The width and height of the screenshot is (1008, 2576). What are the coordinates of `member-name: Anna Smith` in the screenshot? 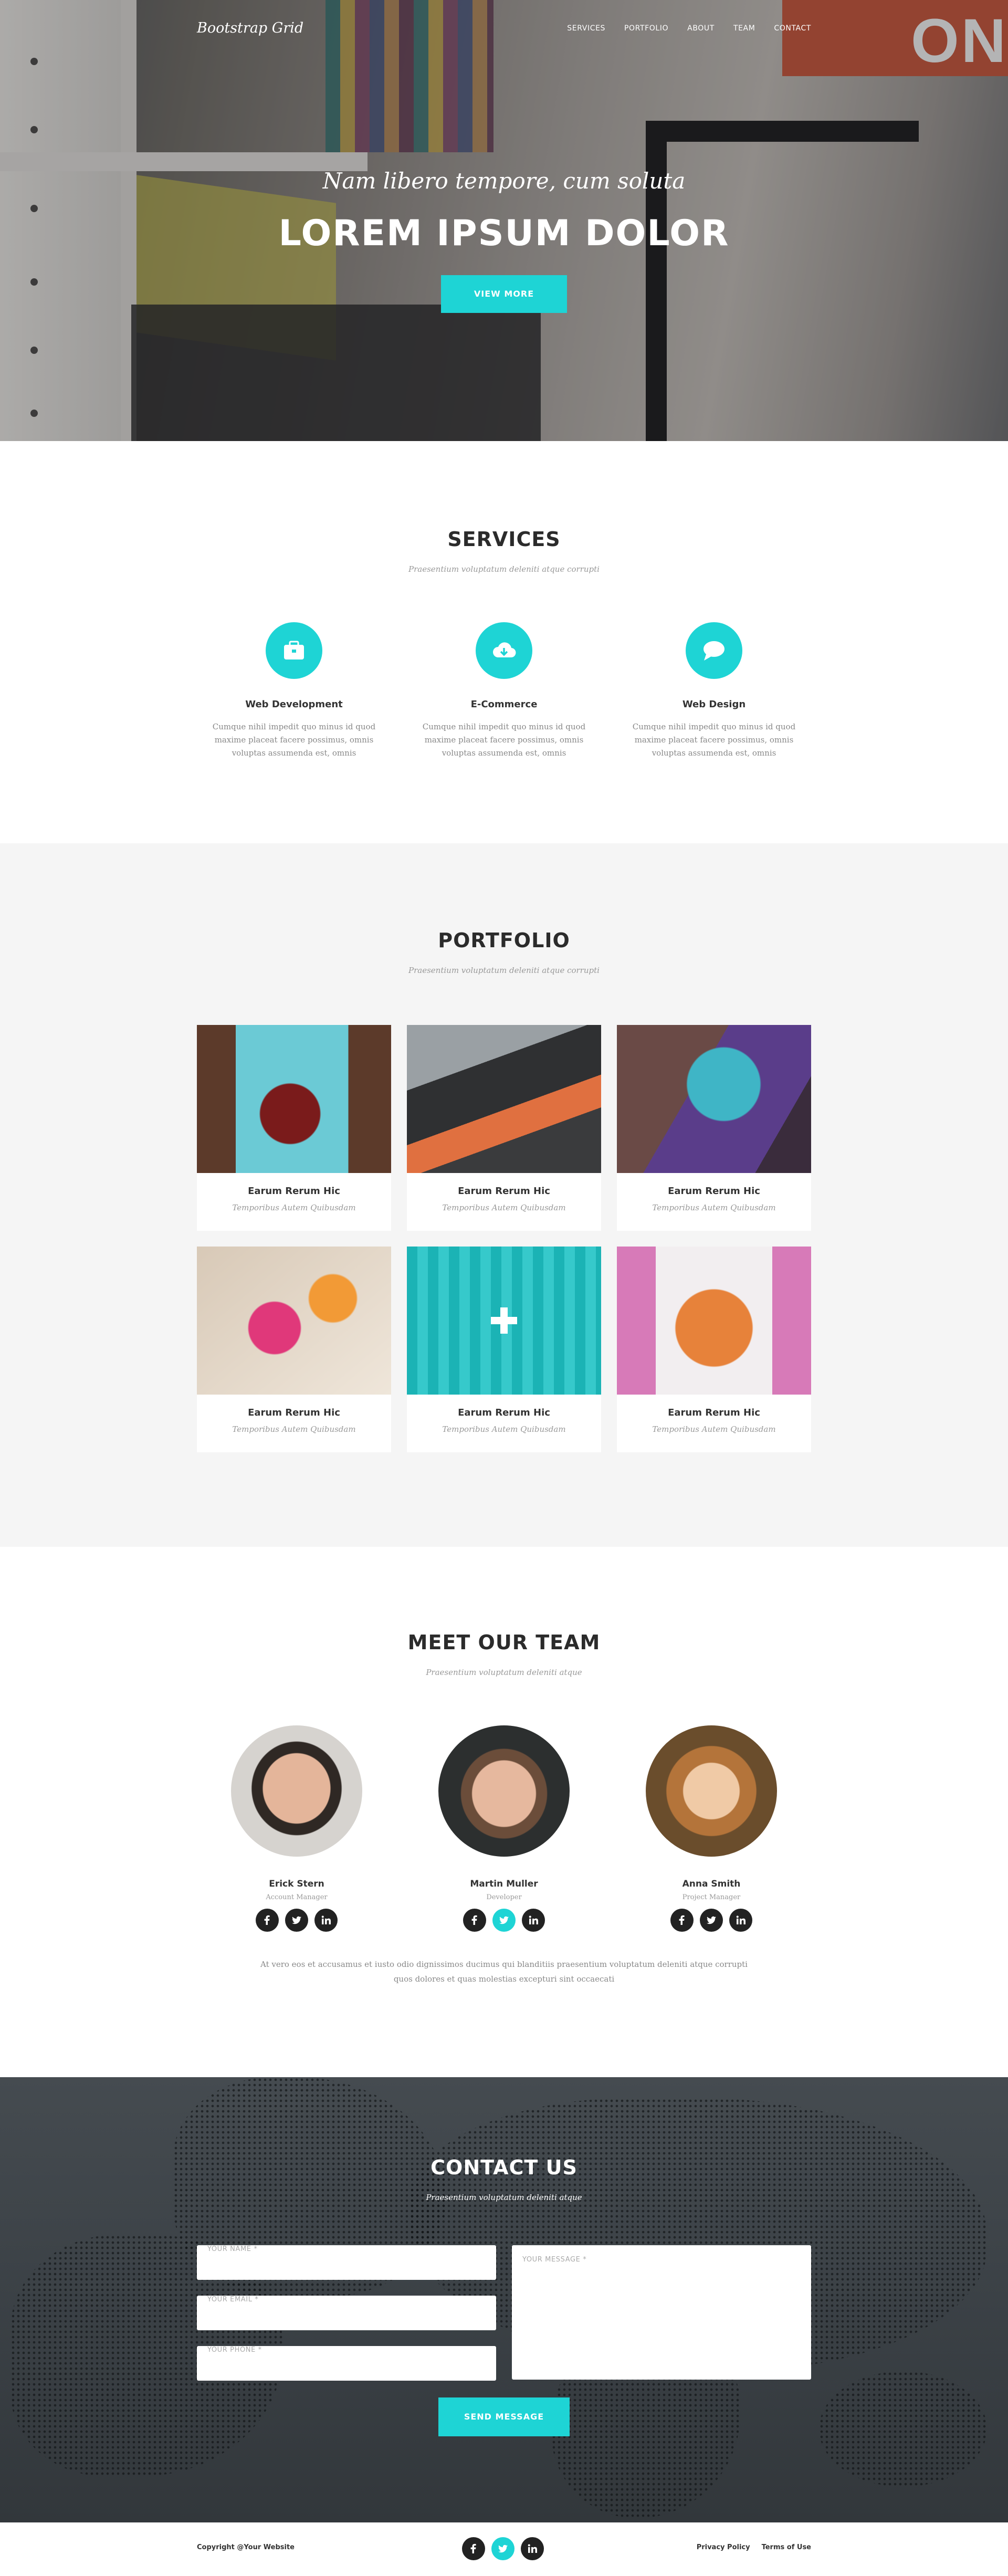 It's located at (711, 1884).